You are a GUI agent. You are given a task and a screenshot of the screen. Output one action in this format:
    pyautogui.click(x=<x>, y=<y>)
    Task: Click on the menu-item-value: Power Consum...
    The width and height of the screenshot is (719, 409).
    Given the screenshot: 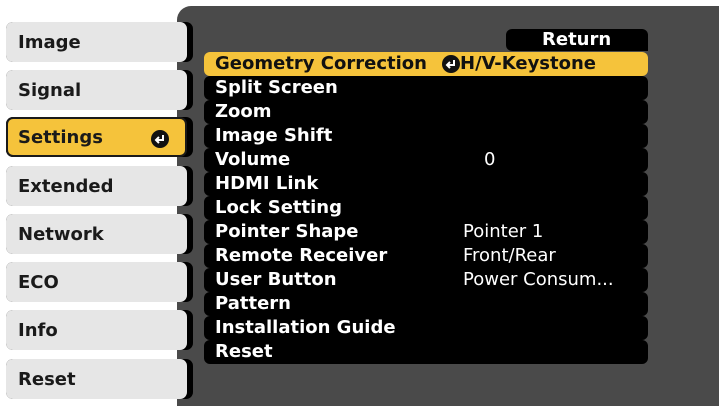 What is the action you would take?
    pyautogui.click(x=538, y=279)
    